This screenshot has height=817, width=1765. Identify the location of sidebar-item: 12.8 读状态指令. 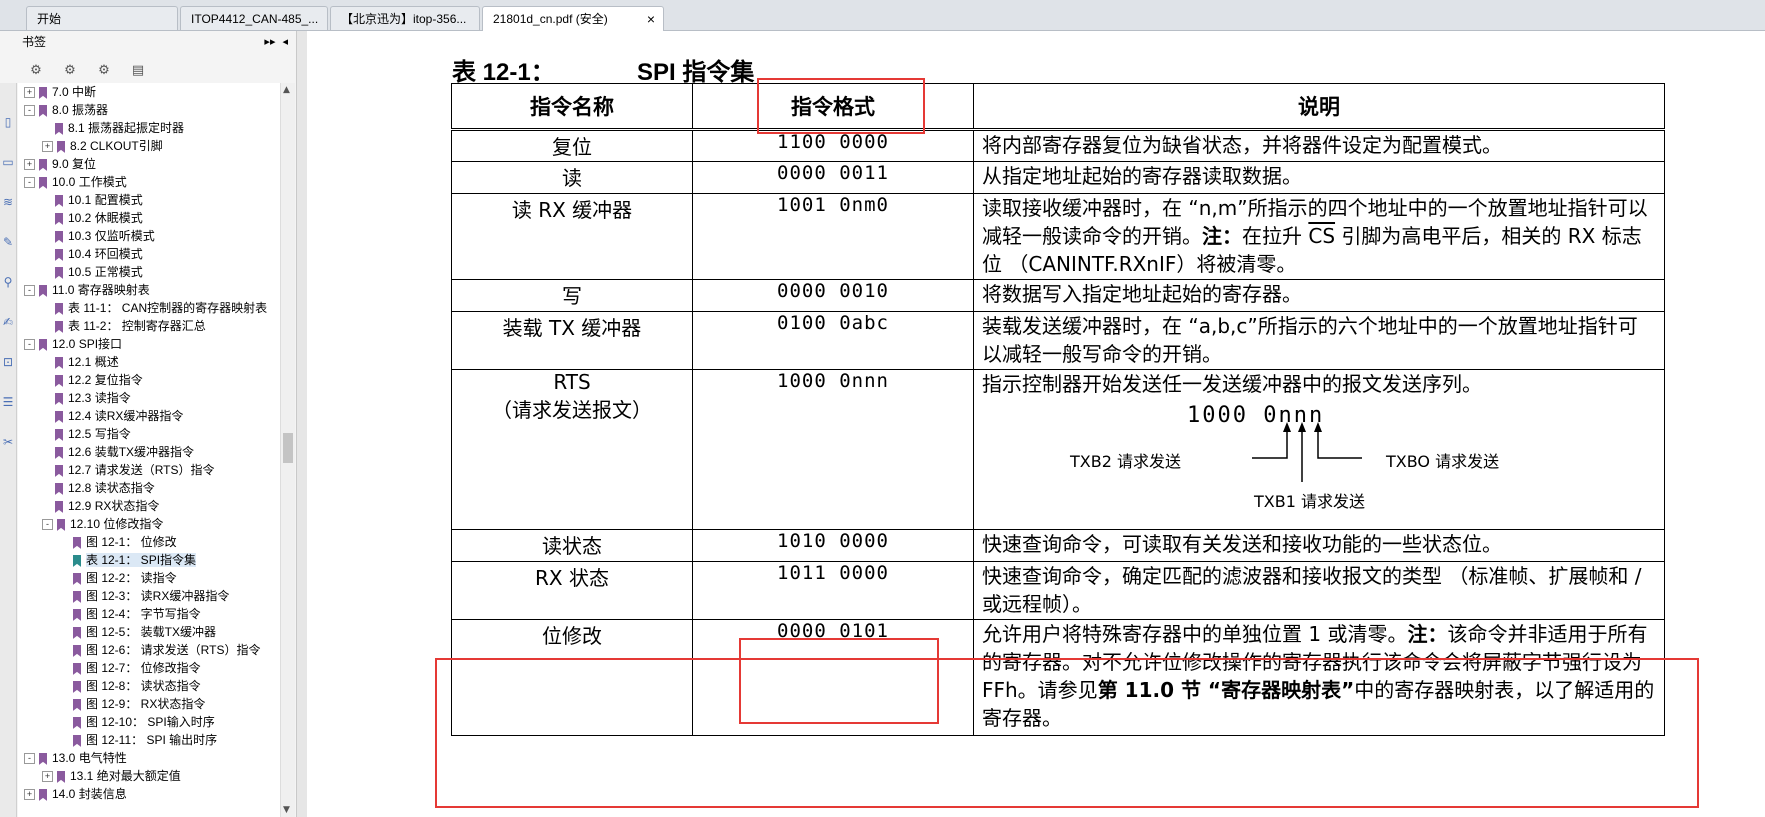
(105, 488).